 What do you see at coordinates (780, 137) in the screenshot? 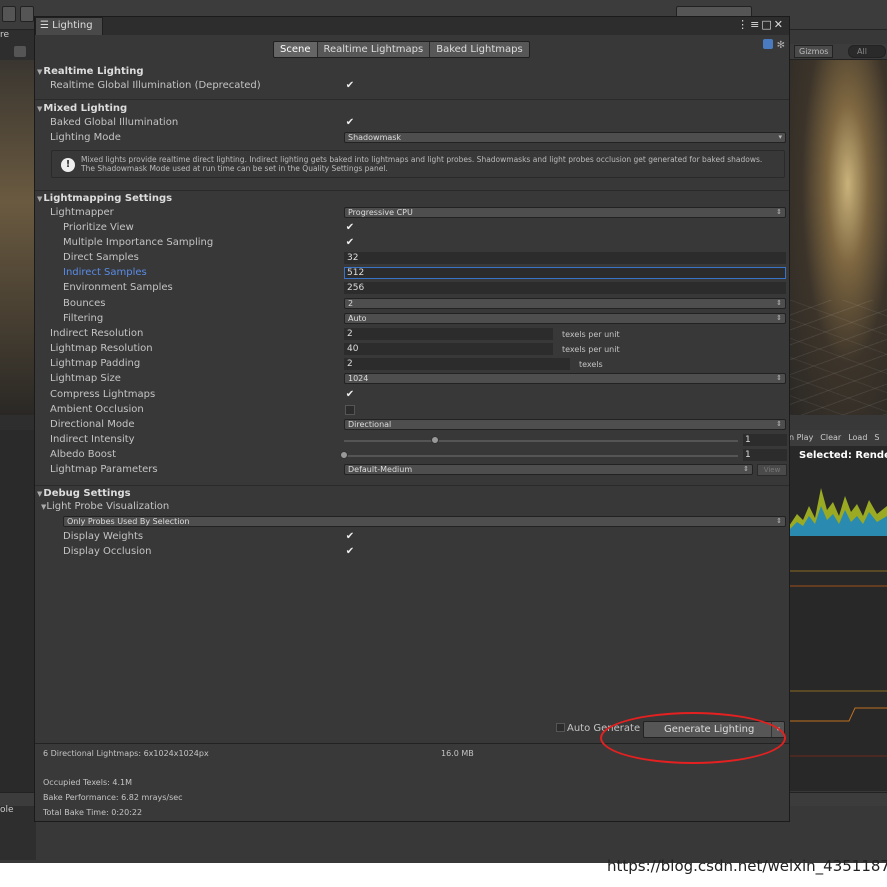
I see `dropdown-arrow-icon: ▾` at bounding box center [780, 137].